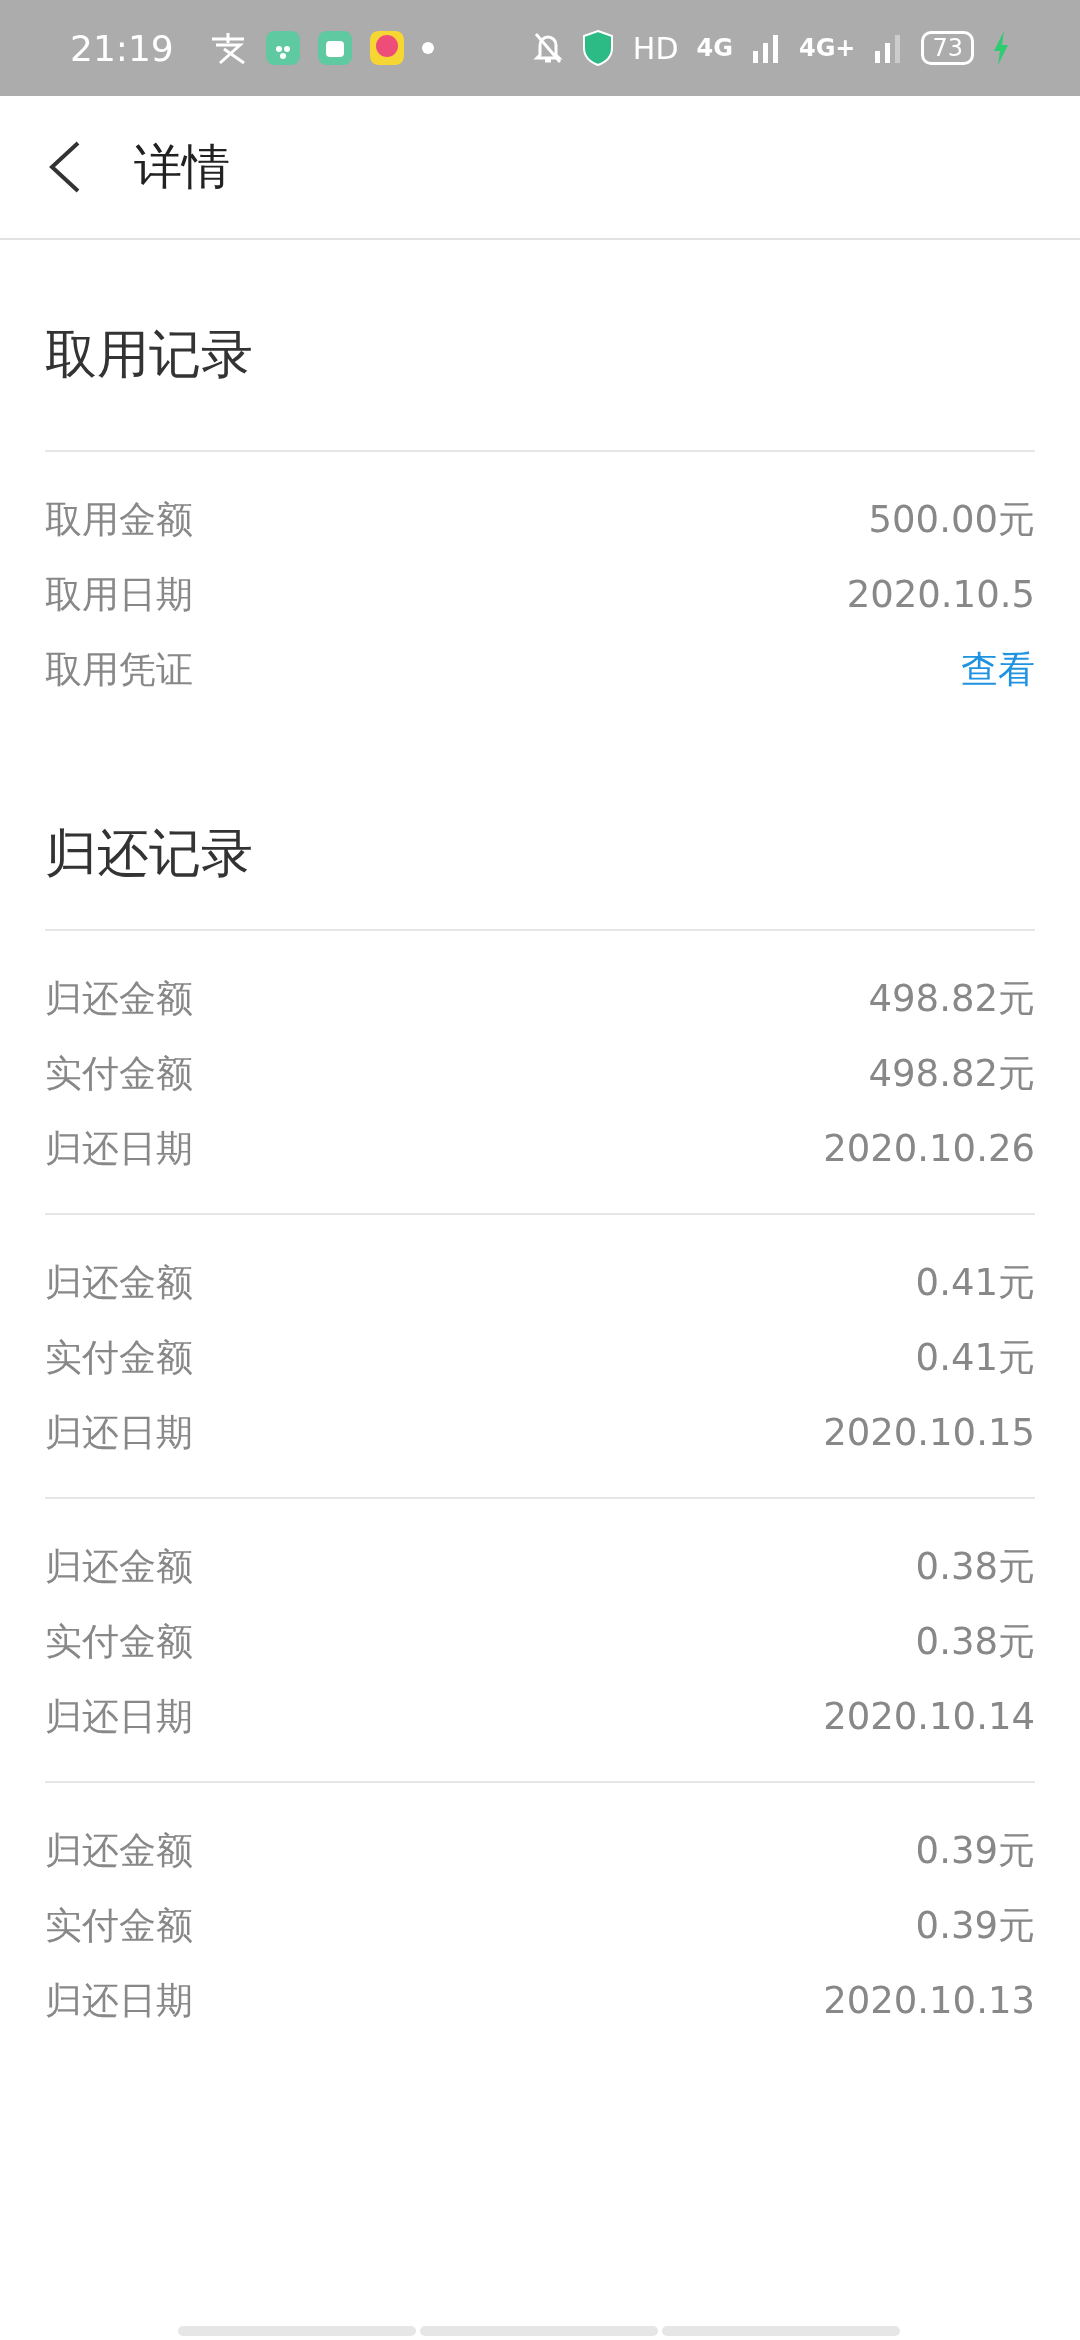  Describe the element at coordinates (547, 48) in the screenshot. I see `bell-muted-icon` at that location.